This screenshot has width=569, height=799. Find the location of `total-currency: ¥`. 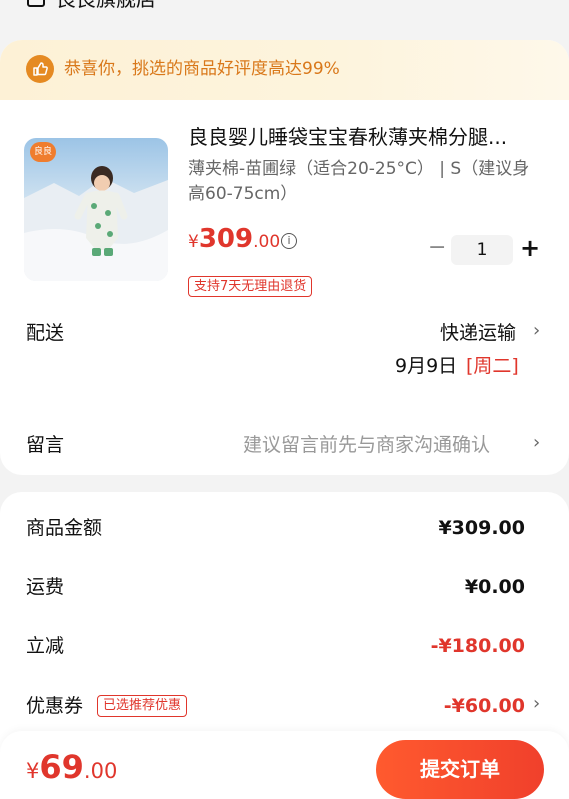

total-currency: ¥ is located at coordinates (33, 771).